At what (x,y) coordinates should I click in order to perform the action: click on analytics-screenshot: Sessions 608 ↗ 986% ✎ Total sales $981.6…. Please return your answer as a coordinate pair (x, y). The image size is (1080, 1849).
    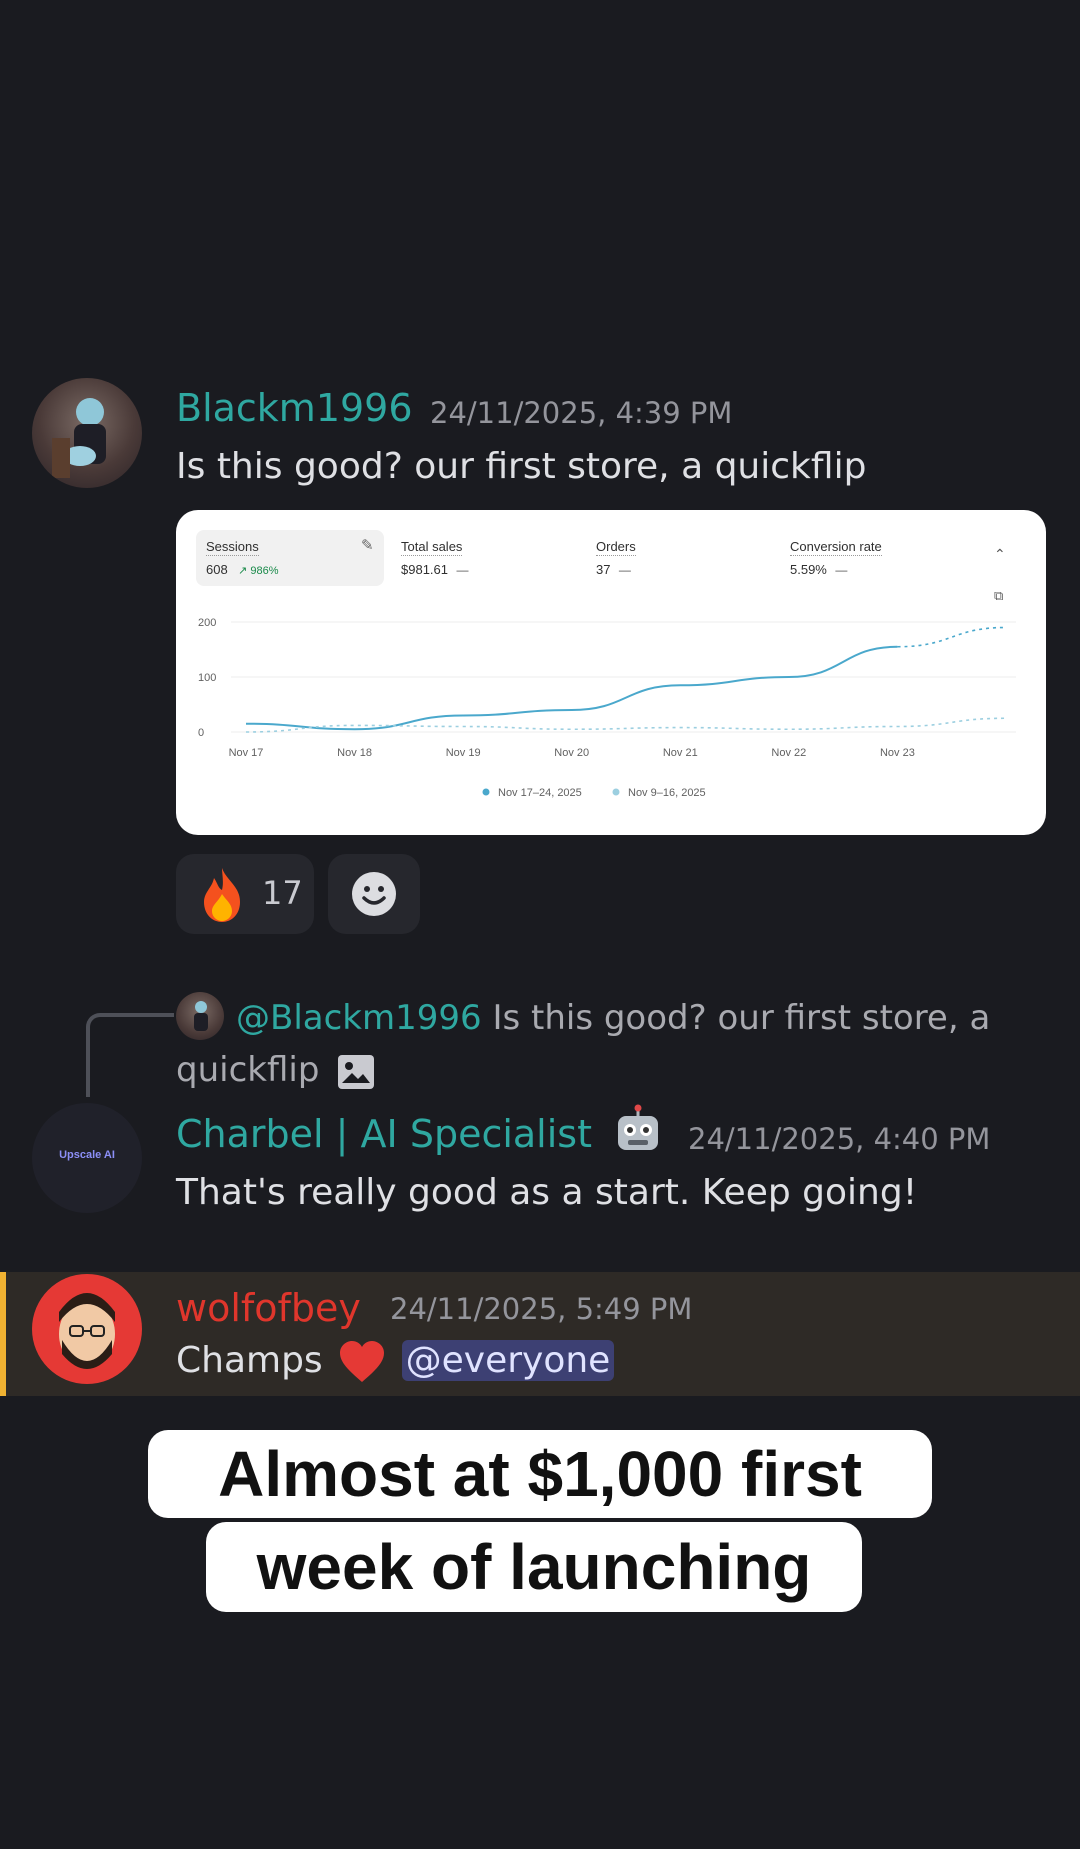
    Looking at the image, I should click on (611, 672).